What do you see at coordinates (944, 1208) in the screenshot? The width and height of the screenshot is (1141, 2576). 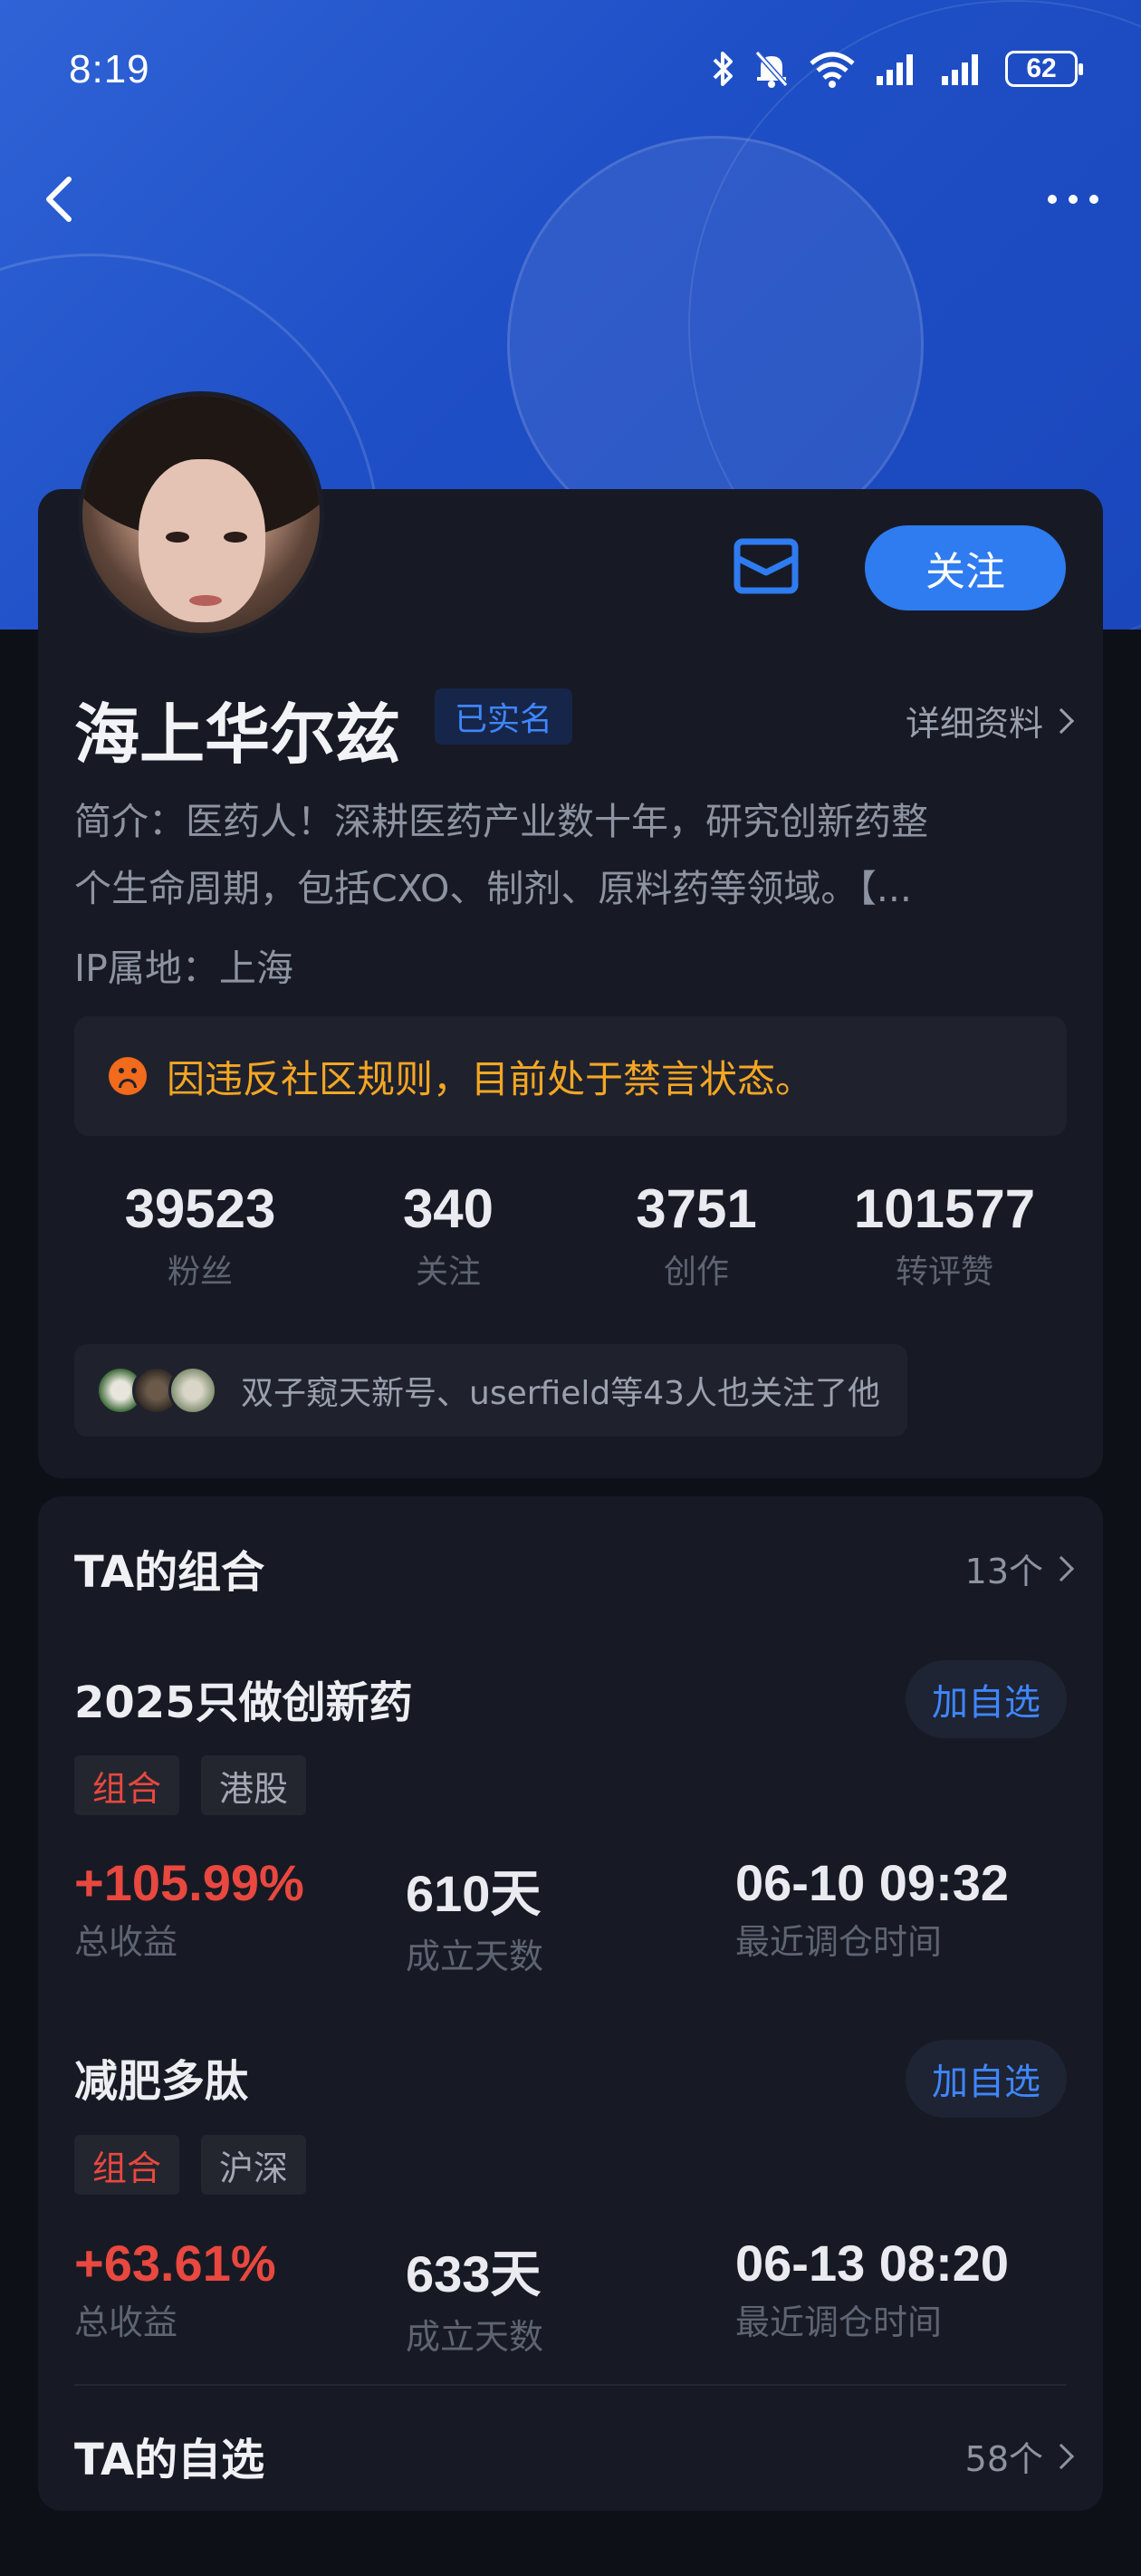 I see `stat-value: 101577` at bounding box center [944, 1208].